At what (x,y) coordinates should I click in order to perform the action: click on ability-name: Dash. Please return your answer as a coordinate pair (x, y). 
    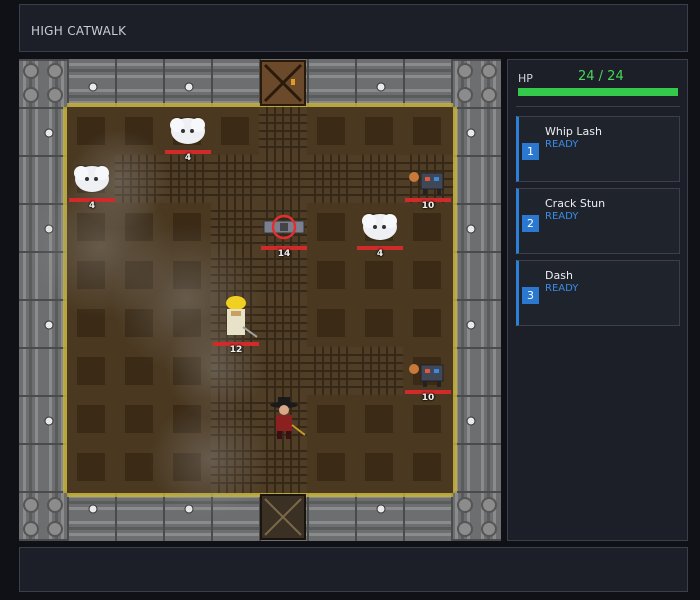
    Looking at the image, I should click on (559, 275).